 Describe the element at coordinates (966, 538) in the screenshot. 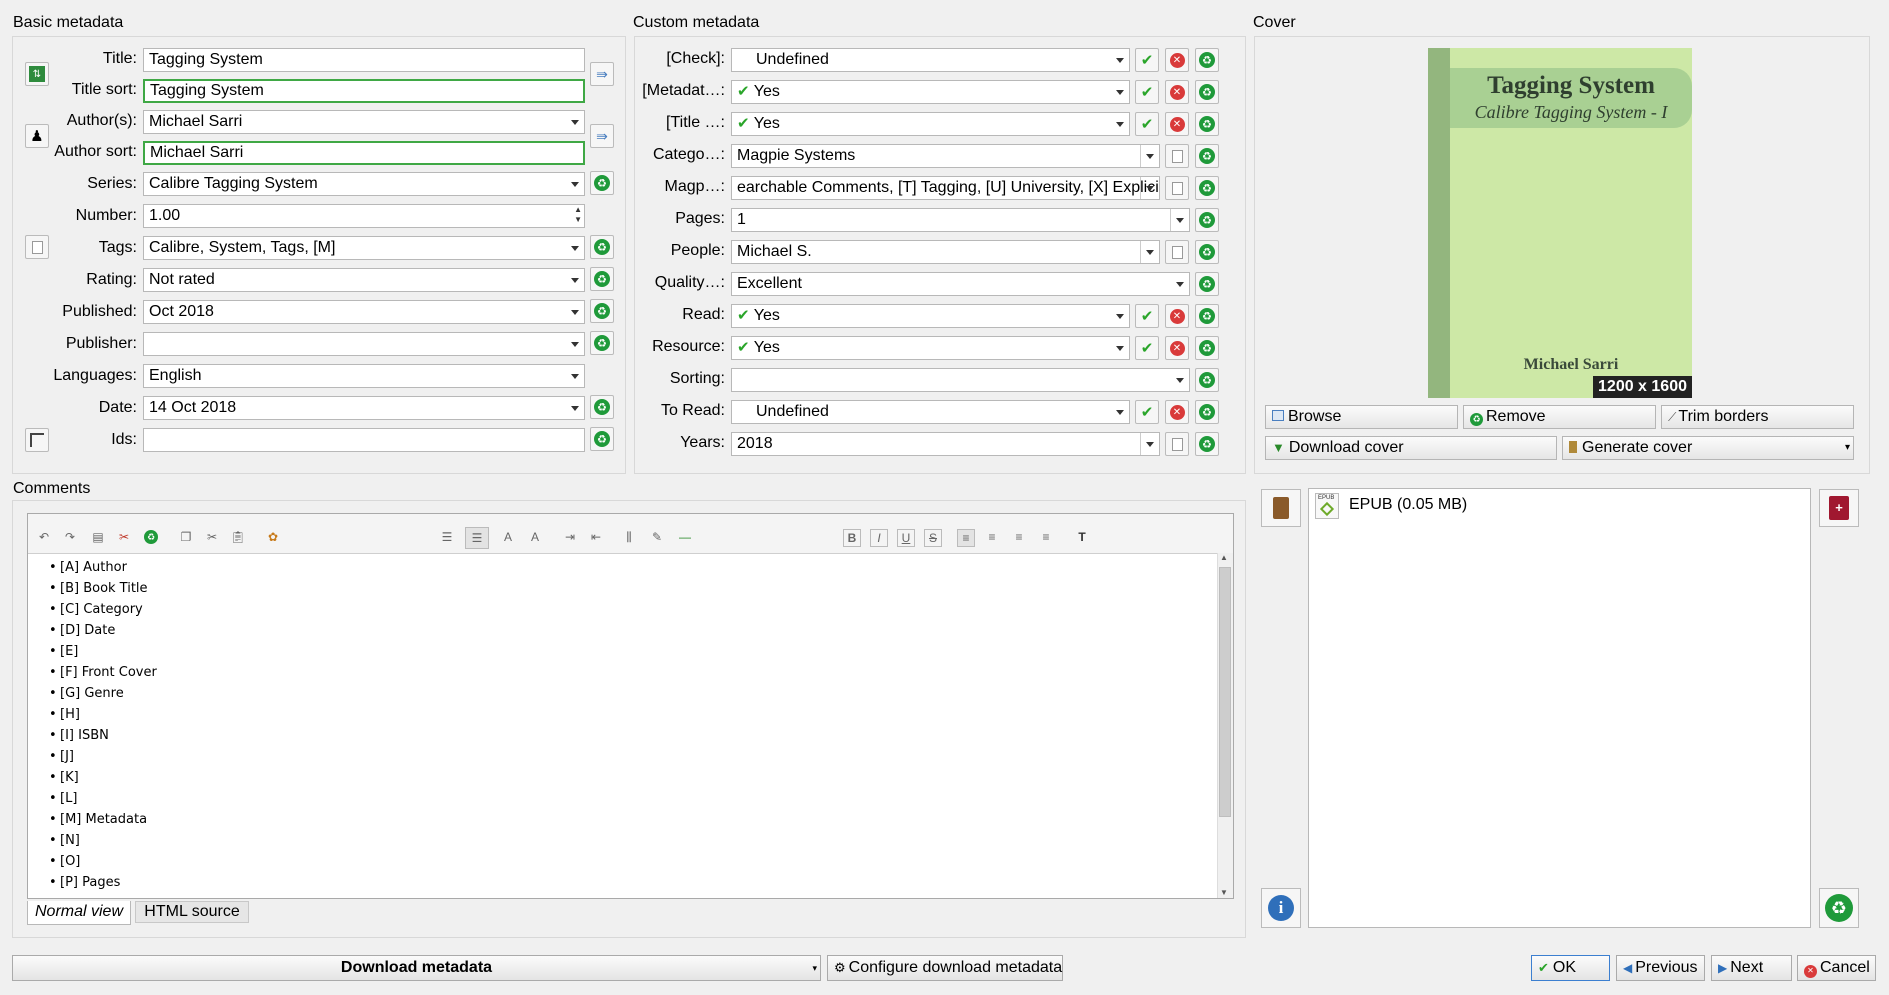

I see `align-left-icon: ≡` at that location.